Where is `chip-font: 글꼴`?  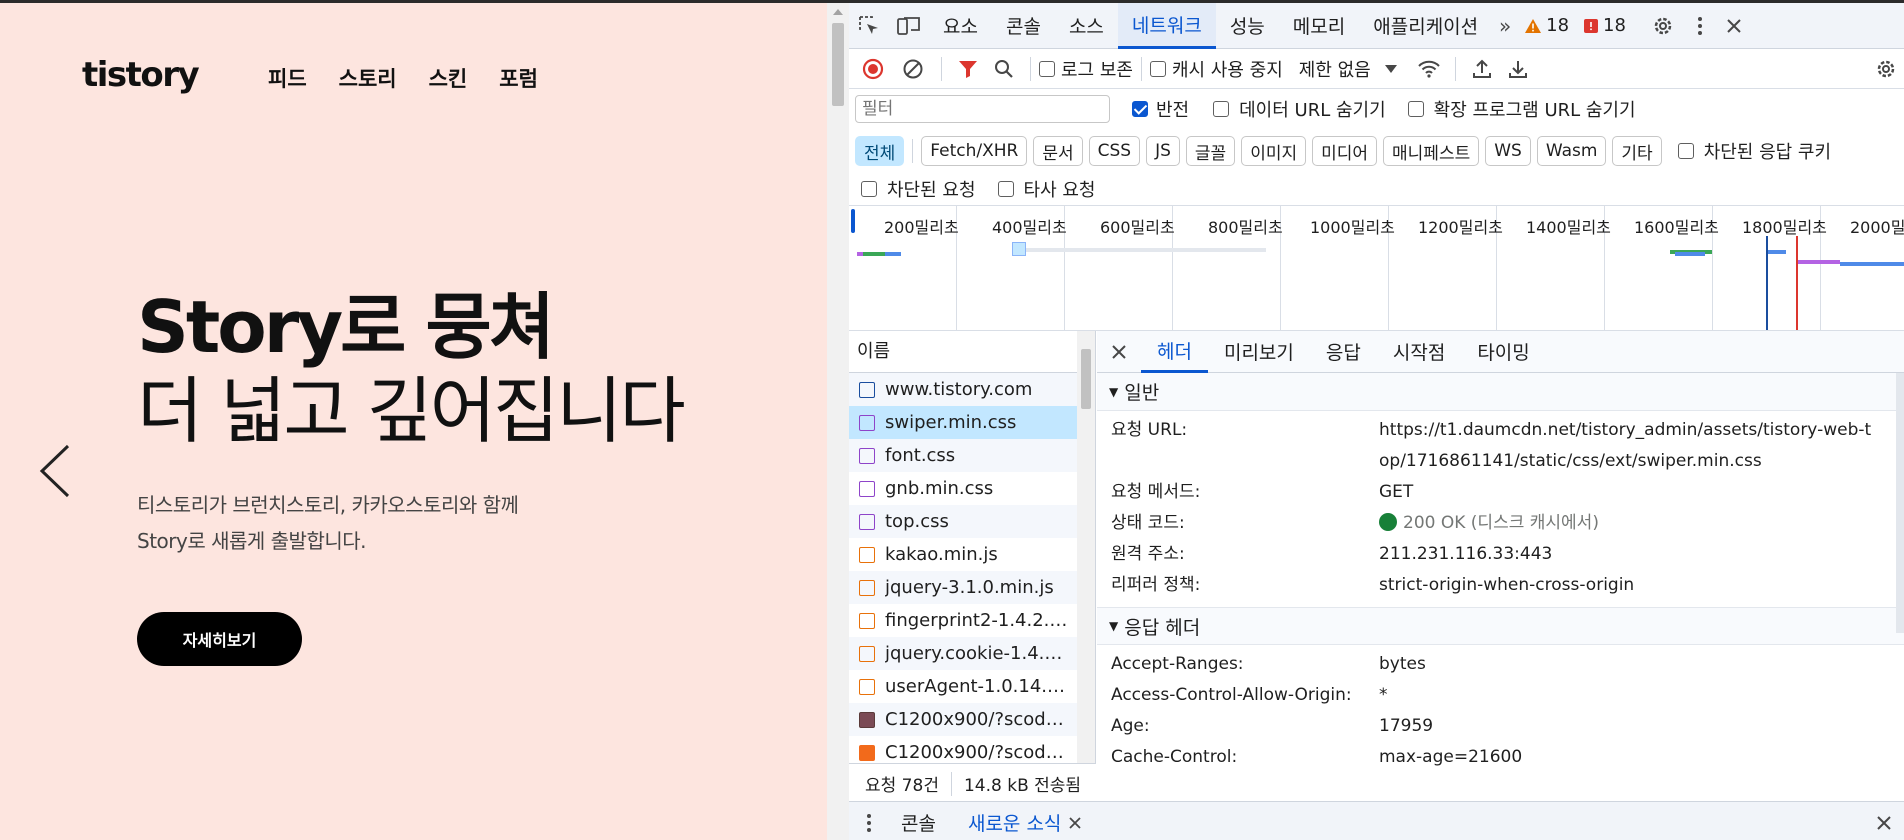 chip-font: 글꼴 is located at coordinates (1210, 151).